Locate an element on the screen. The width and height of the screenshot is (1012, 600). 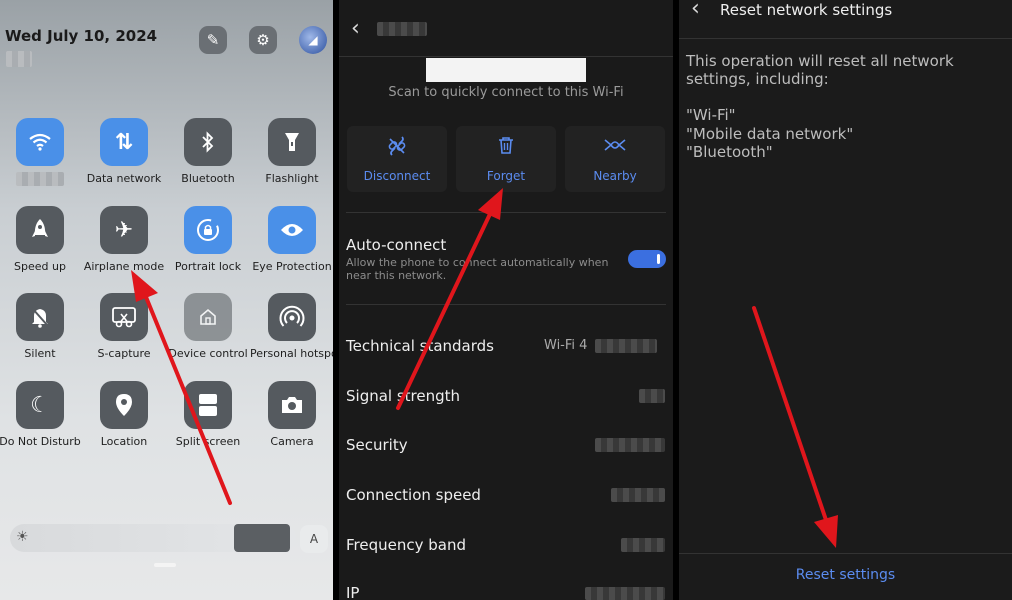
action-label: Disconnect is located at coordinates (397, 176).